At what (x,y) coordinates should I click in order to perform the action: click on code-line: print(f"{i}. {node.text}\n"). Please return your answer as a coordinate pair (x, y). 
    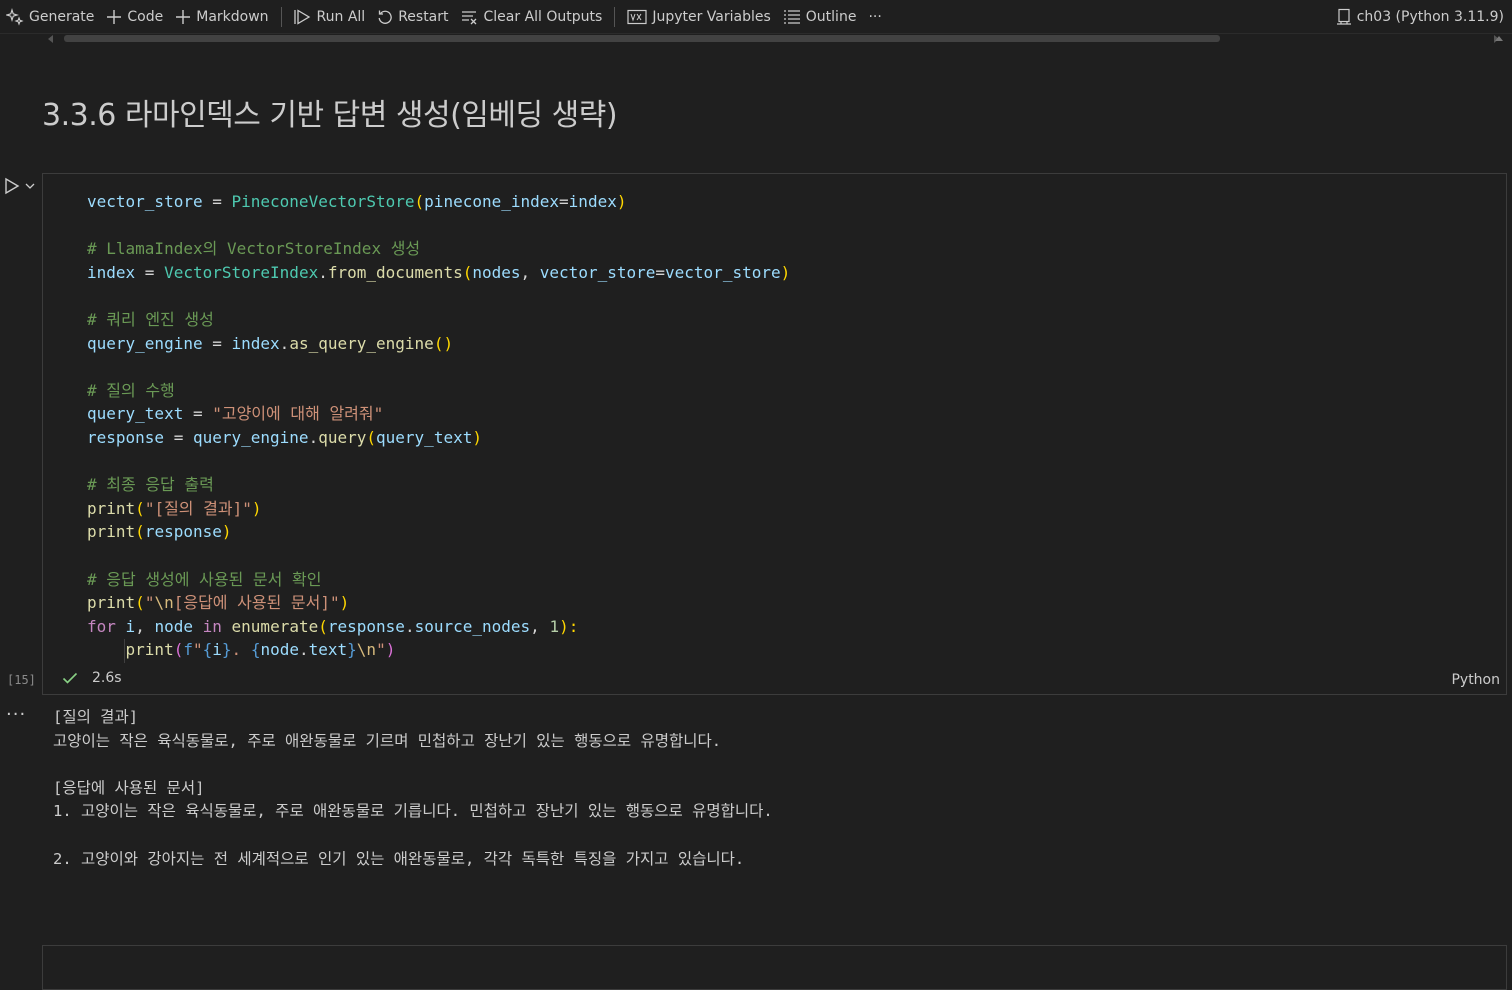
    Looking at the image, I should click on (438, 650).